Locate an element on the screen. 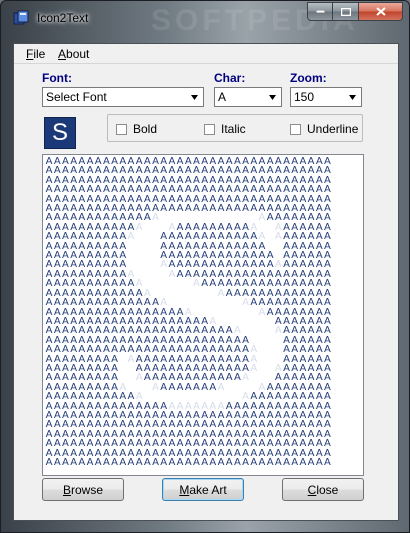 The width and height of the screenshot is (410, 533). char-select-value: A is located at coordinates (222, 97).